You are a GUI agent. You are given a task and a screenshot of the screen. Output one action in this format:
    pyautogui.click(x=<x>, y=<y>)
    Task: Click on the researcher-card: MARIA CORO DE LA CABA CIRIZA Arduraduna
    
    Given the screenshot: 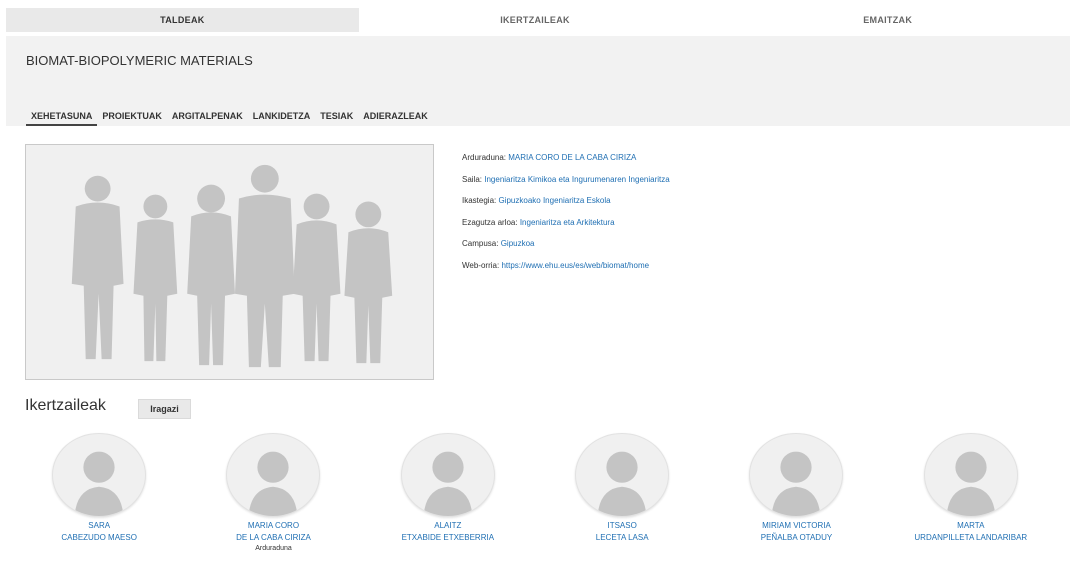 What is the action you would take?
    pyautogui.click(x=273, y=493)
    